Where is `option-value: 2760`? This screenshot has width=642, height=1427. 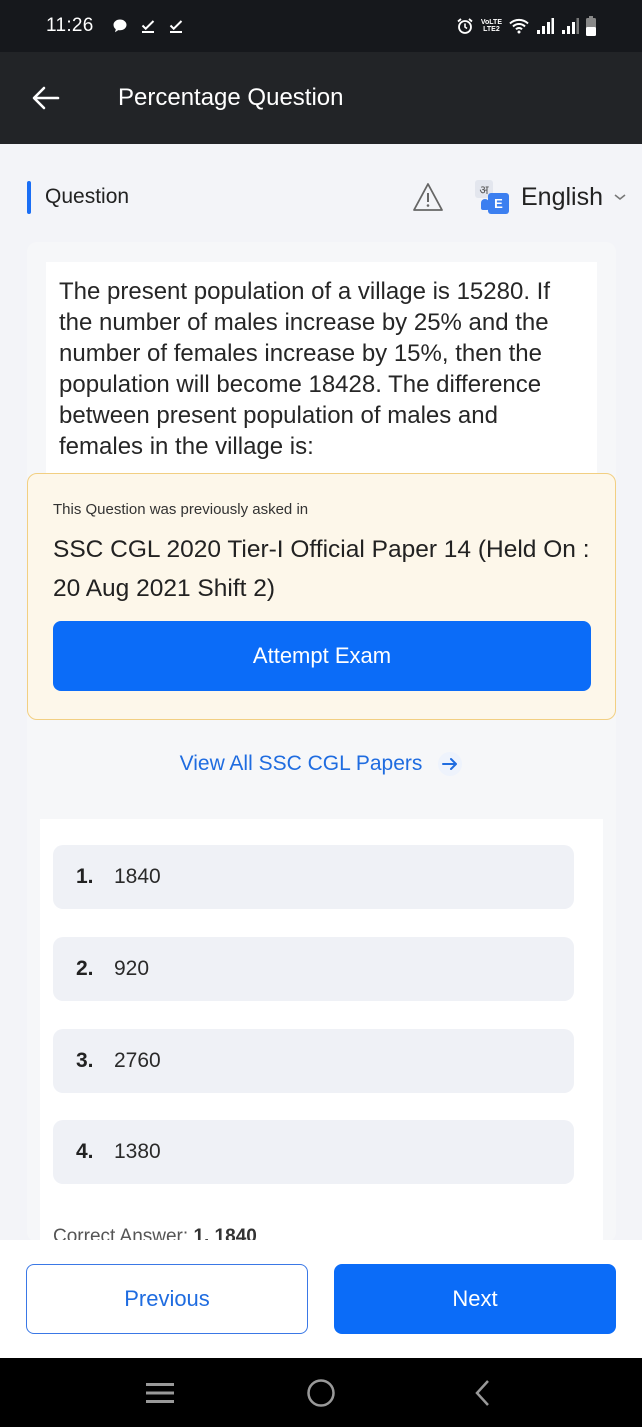 option-value: 2760 is located at coordinates (137, 1060).